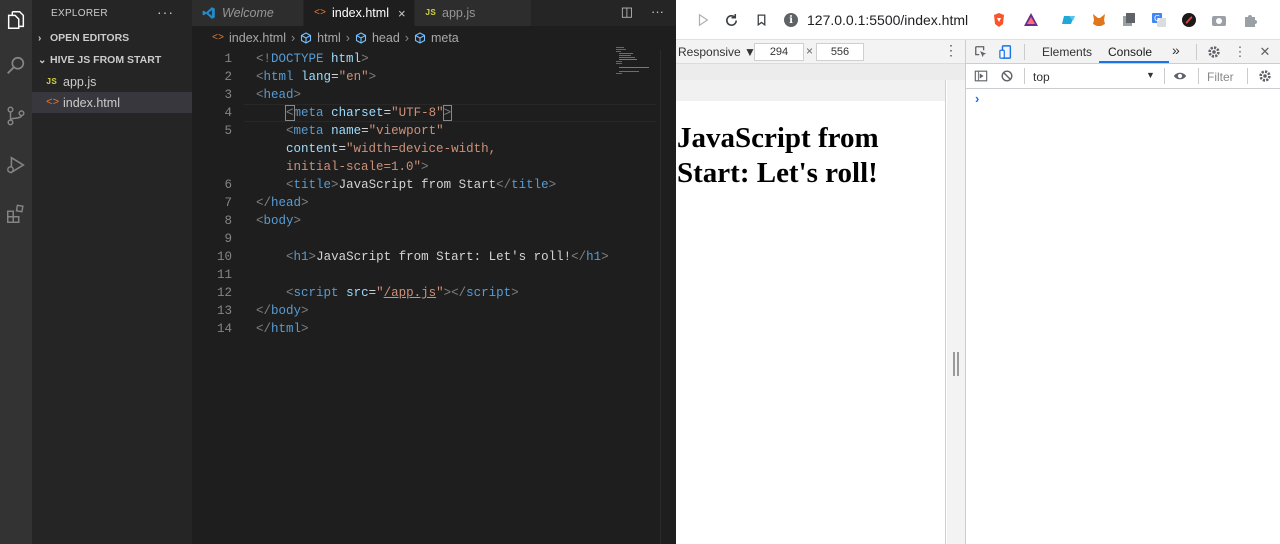  Describe the element at coordinates (627, 12) in the screenshot. I see `split-editor-icon: ◫` at that location.